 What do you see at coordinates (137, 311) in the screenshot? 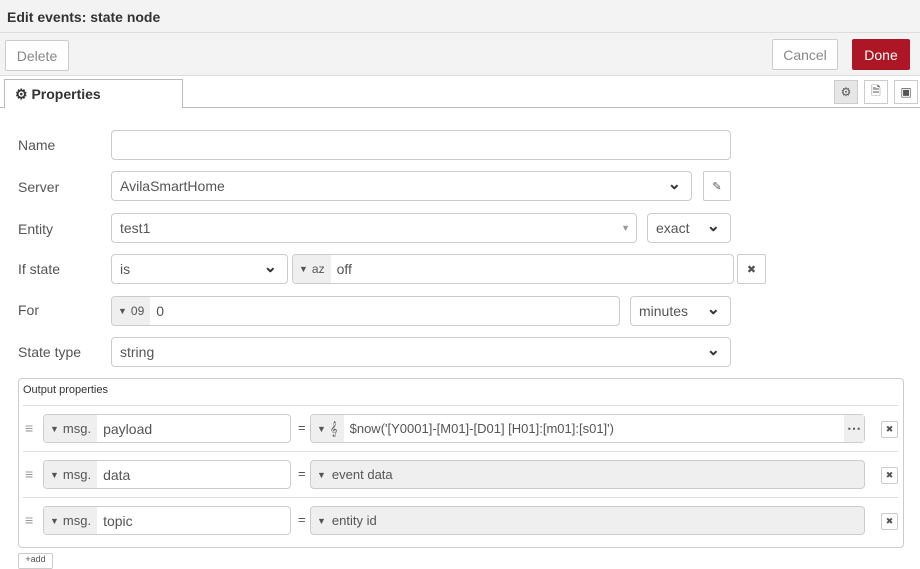
I see `number-type-icon: 09` at bounding box center [137, 311].